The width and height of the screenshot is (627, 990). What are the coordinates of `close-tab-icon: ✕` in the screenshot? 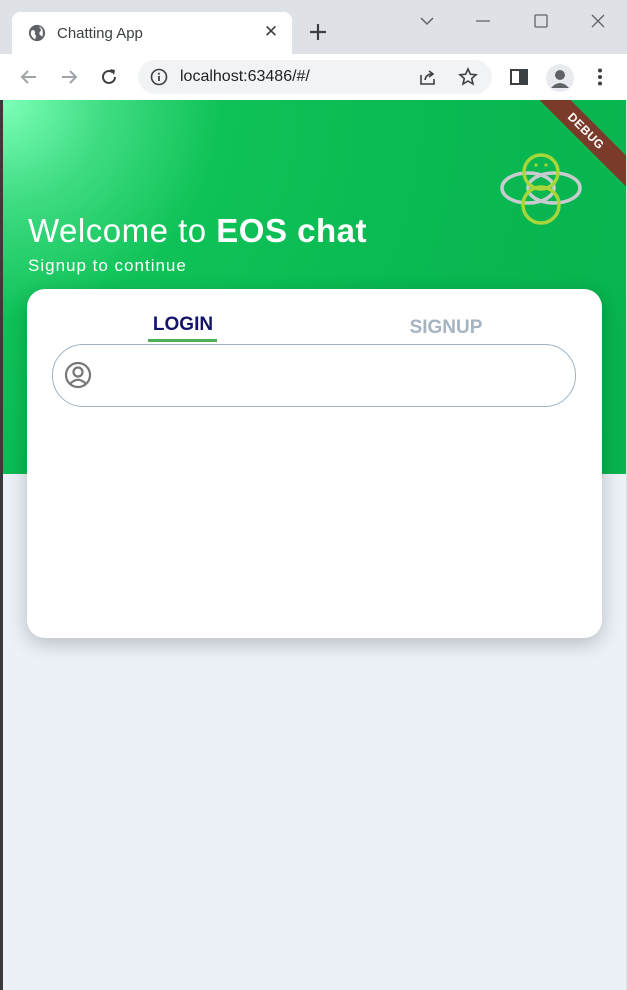 It's located at (271, 32).